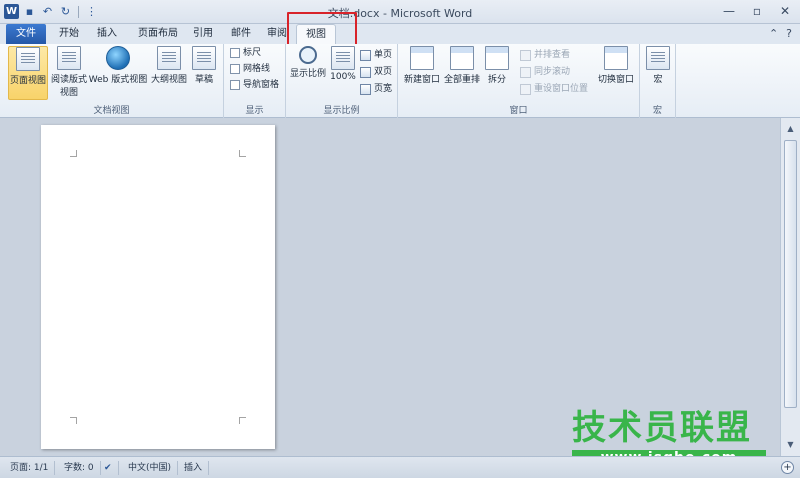 This screenshot has width=800, height=478. I want to click on tab-right-controls: ⌃ ?, so click(780, 33).